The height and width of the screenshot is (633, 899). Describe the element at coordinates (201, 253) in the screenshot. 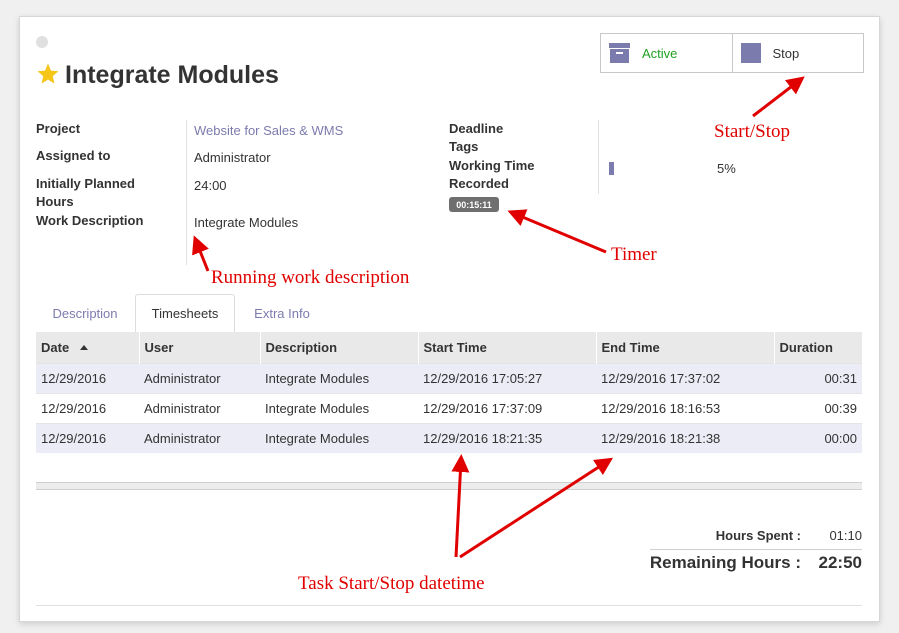

I see `arrow-running-description` at that location.